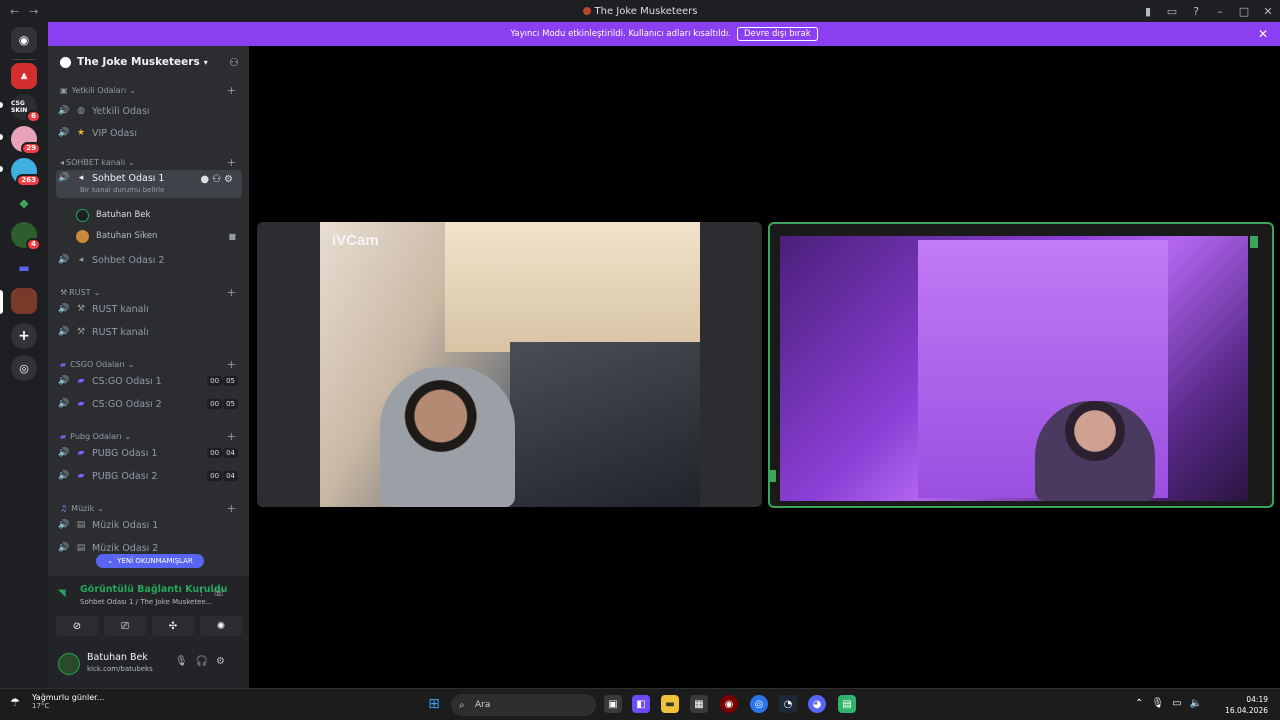 This screenshot has width=1280, height=720. I want to click on clock-date: 16.04.2026, so click(1246, 710).